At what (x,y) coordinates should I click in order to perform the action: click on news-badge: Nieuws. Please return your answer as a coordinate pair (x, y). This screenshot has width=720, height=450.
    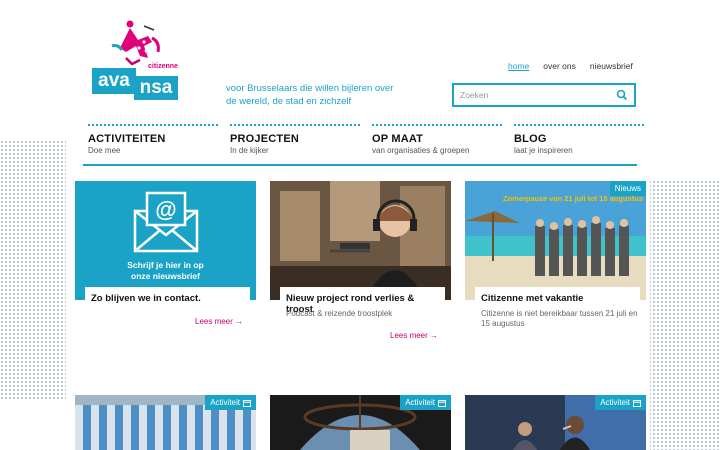
    Looking at the image, I should click on (627, 188).